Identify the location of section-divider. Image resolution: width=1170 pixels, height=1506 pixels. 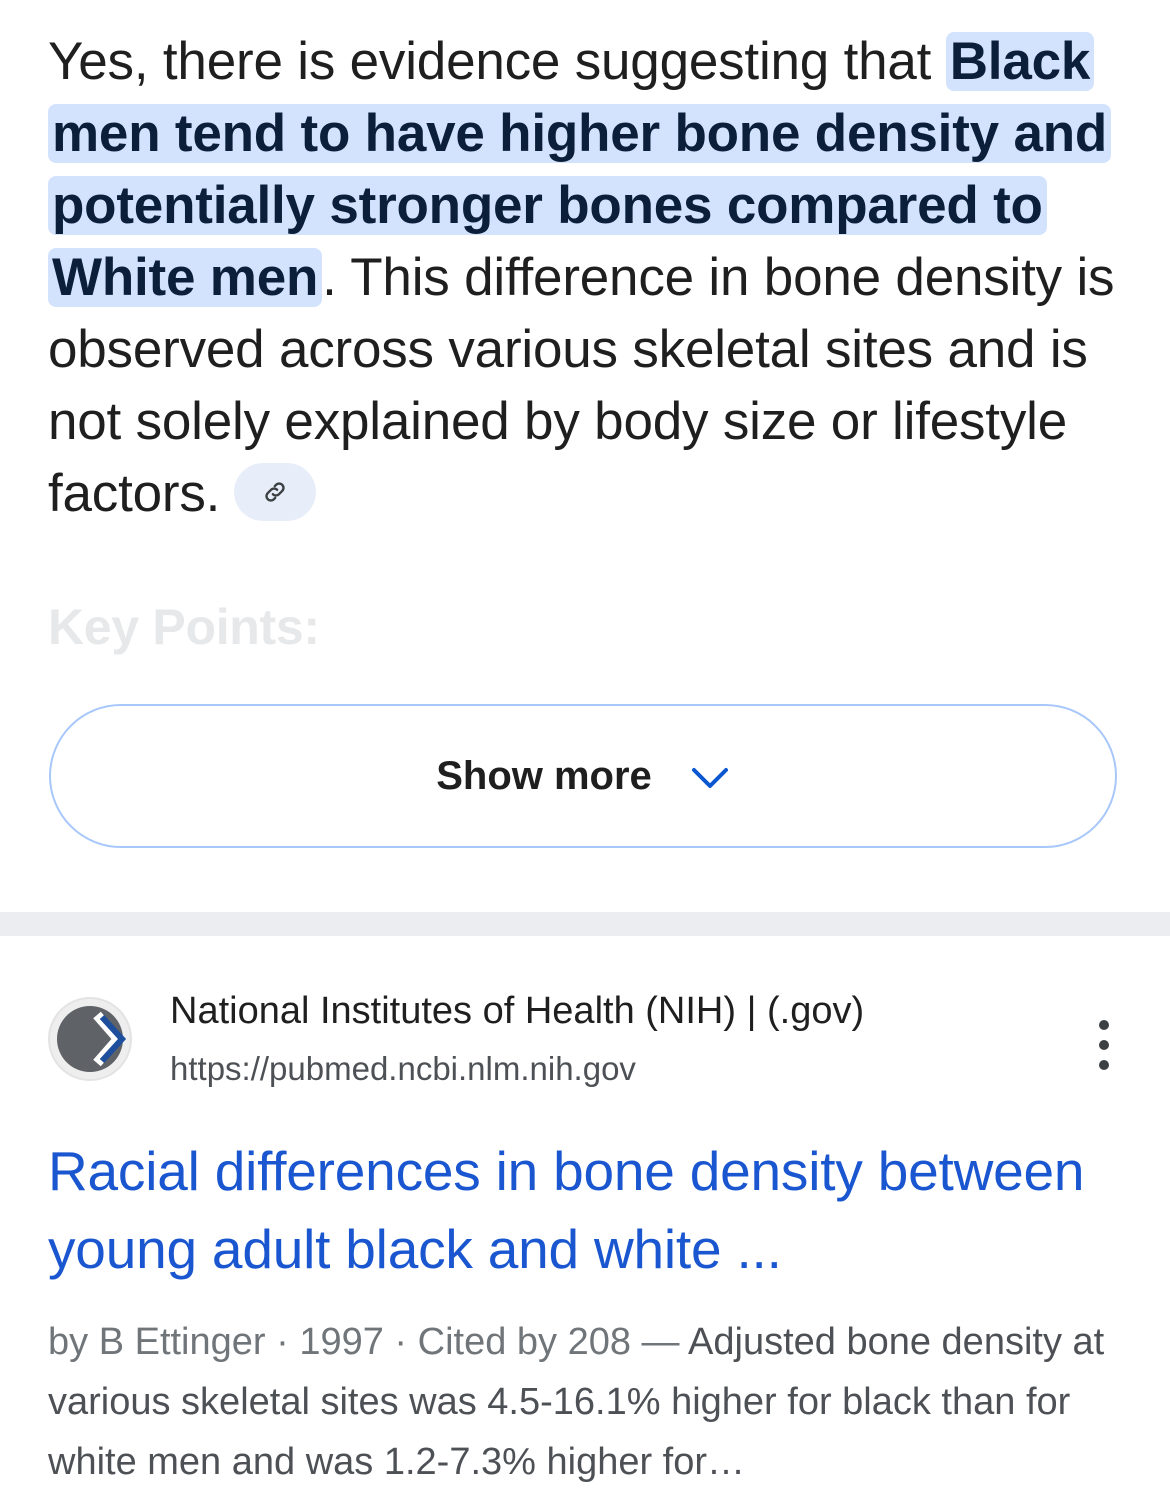
(585, 924).